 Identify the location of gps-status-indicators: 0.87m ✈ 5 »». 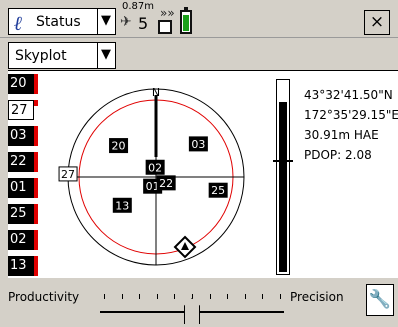
(180, 18).